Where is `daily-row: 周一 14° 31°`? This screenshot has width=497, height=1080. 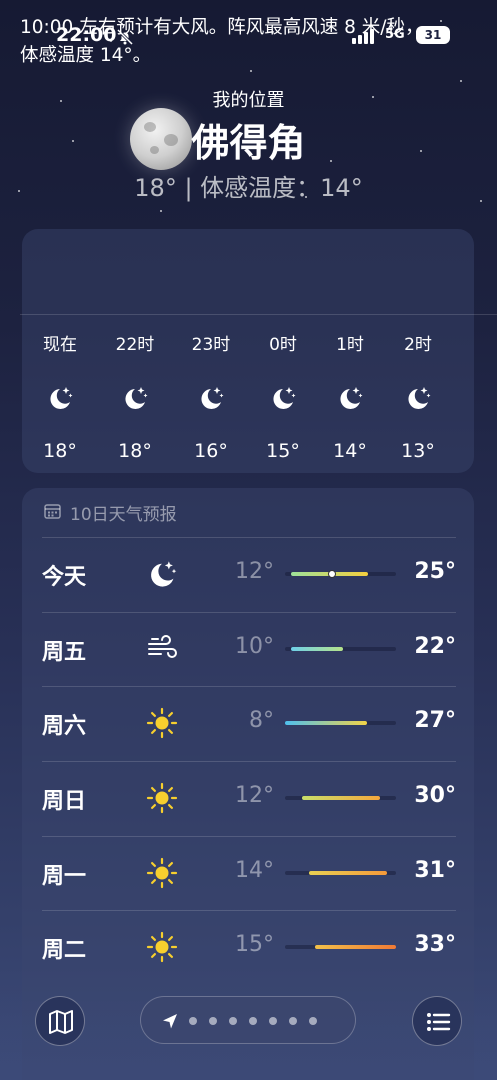
daily-row: 周一 14° 31° is located at coordinates (248, 873).